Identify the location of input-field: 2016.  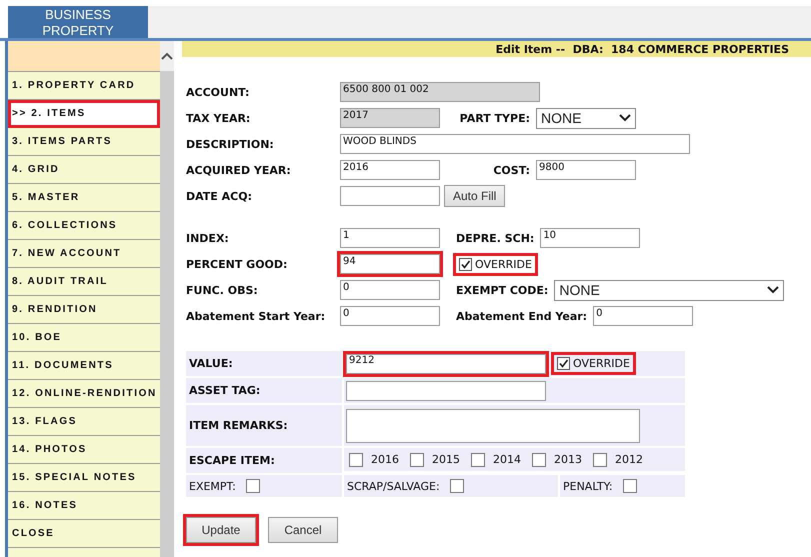
(390, 170).